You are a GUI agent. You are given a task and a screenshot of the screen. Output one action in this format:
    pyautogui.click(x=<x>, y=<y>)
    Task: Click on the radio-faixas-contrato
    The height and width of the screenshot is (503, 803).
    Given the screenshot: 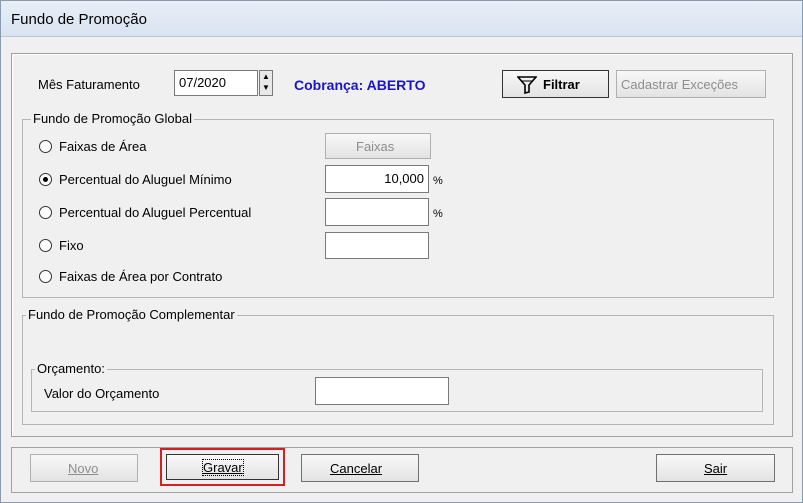 What is the action you would take?
    pyautogui.click(x=45, y=276)
    